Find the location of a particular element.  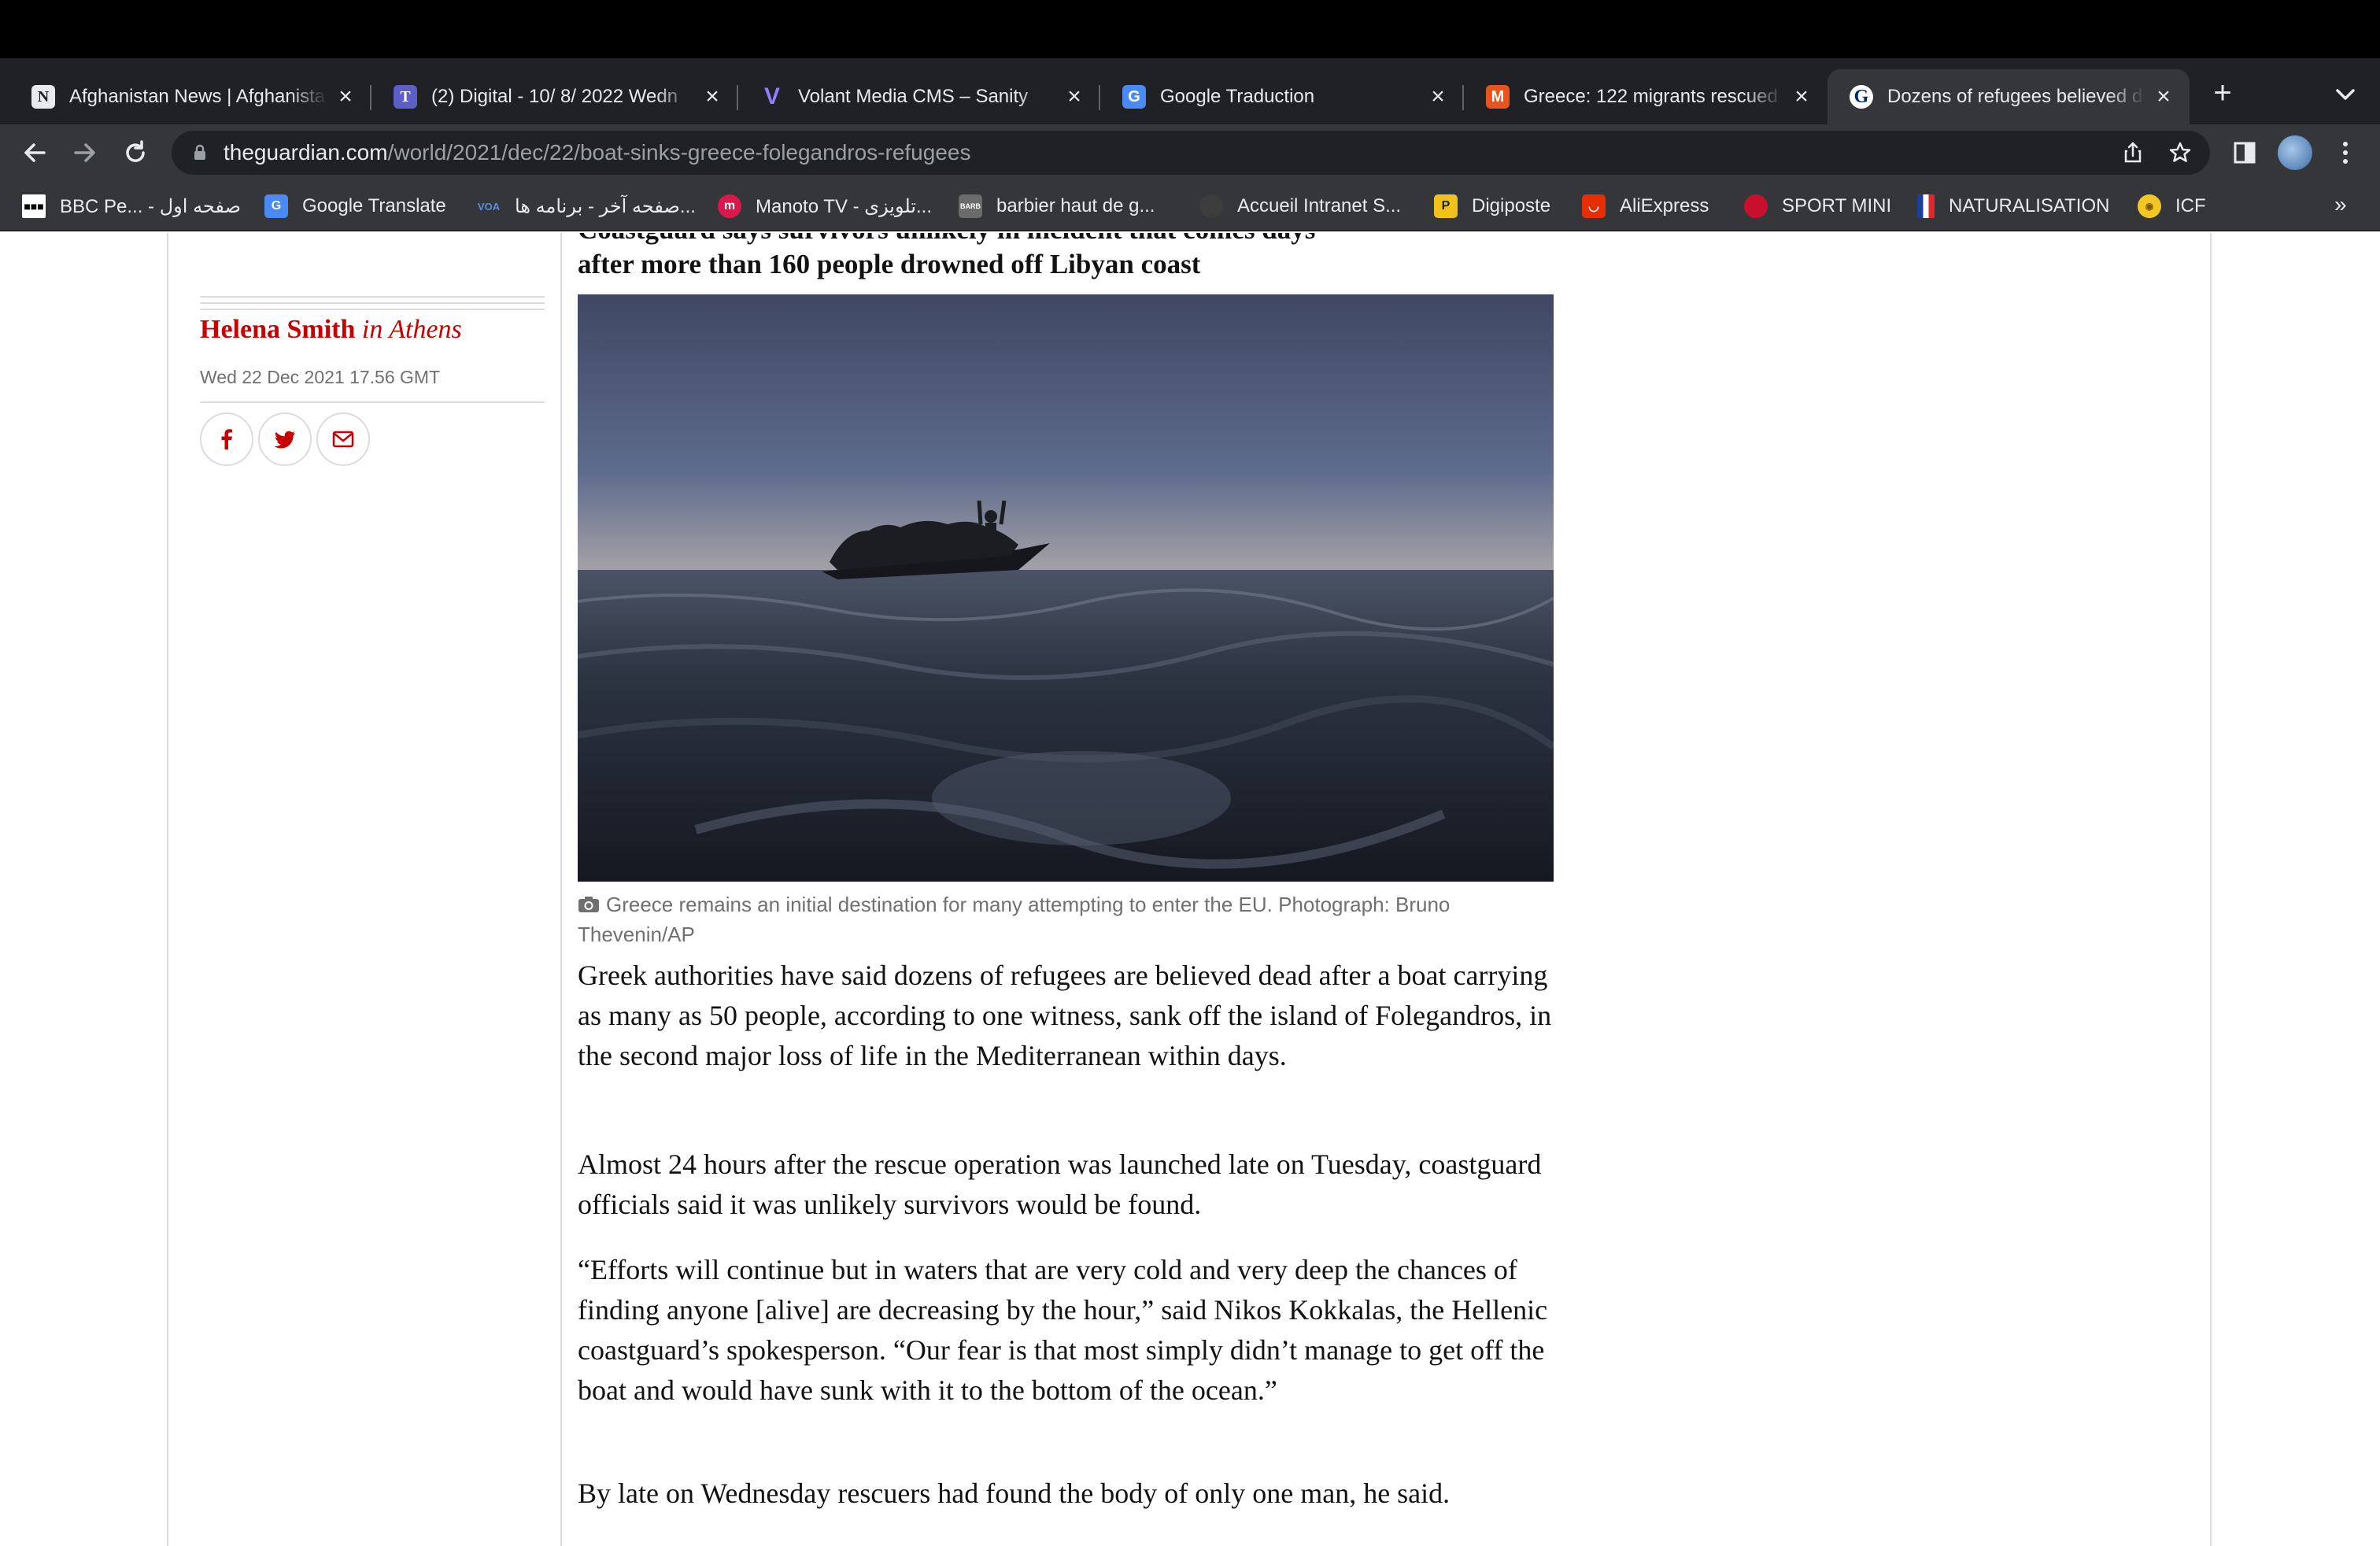

back-button is located at coordinates (35, 153).